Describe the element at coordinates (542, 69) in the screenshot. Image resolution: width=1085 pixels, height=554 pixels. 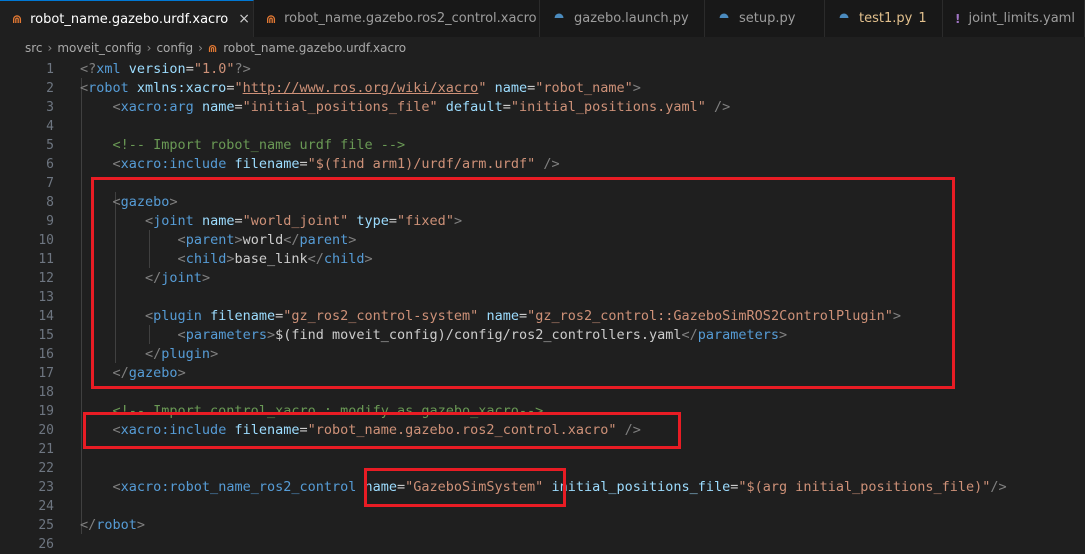
I see `code-line: 1 <?xml version="1.0"?>` at that location.